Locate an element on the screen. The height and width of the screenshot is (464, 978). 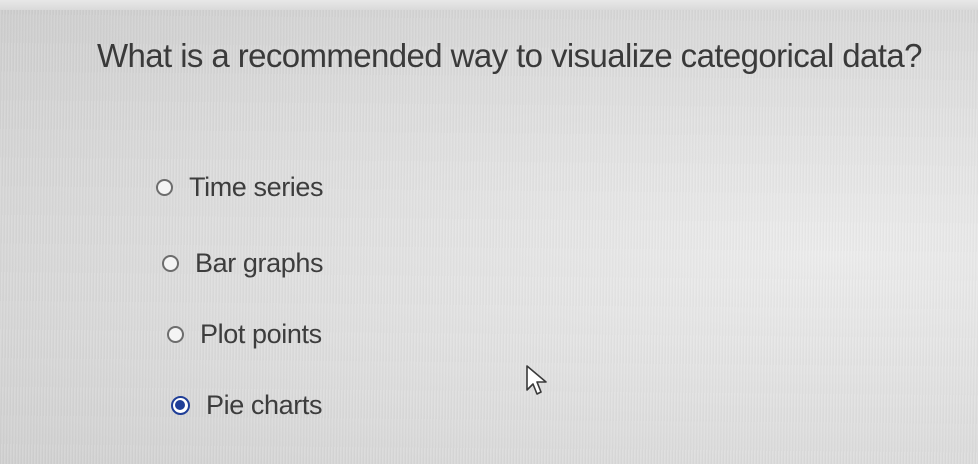
option-bar-graphs: Bar graphs is located at coordinates (242, 263).